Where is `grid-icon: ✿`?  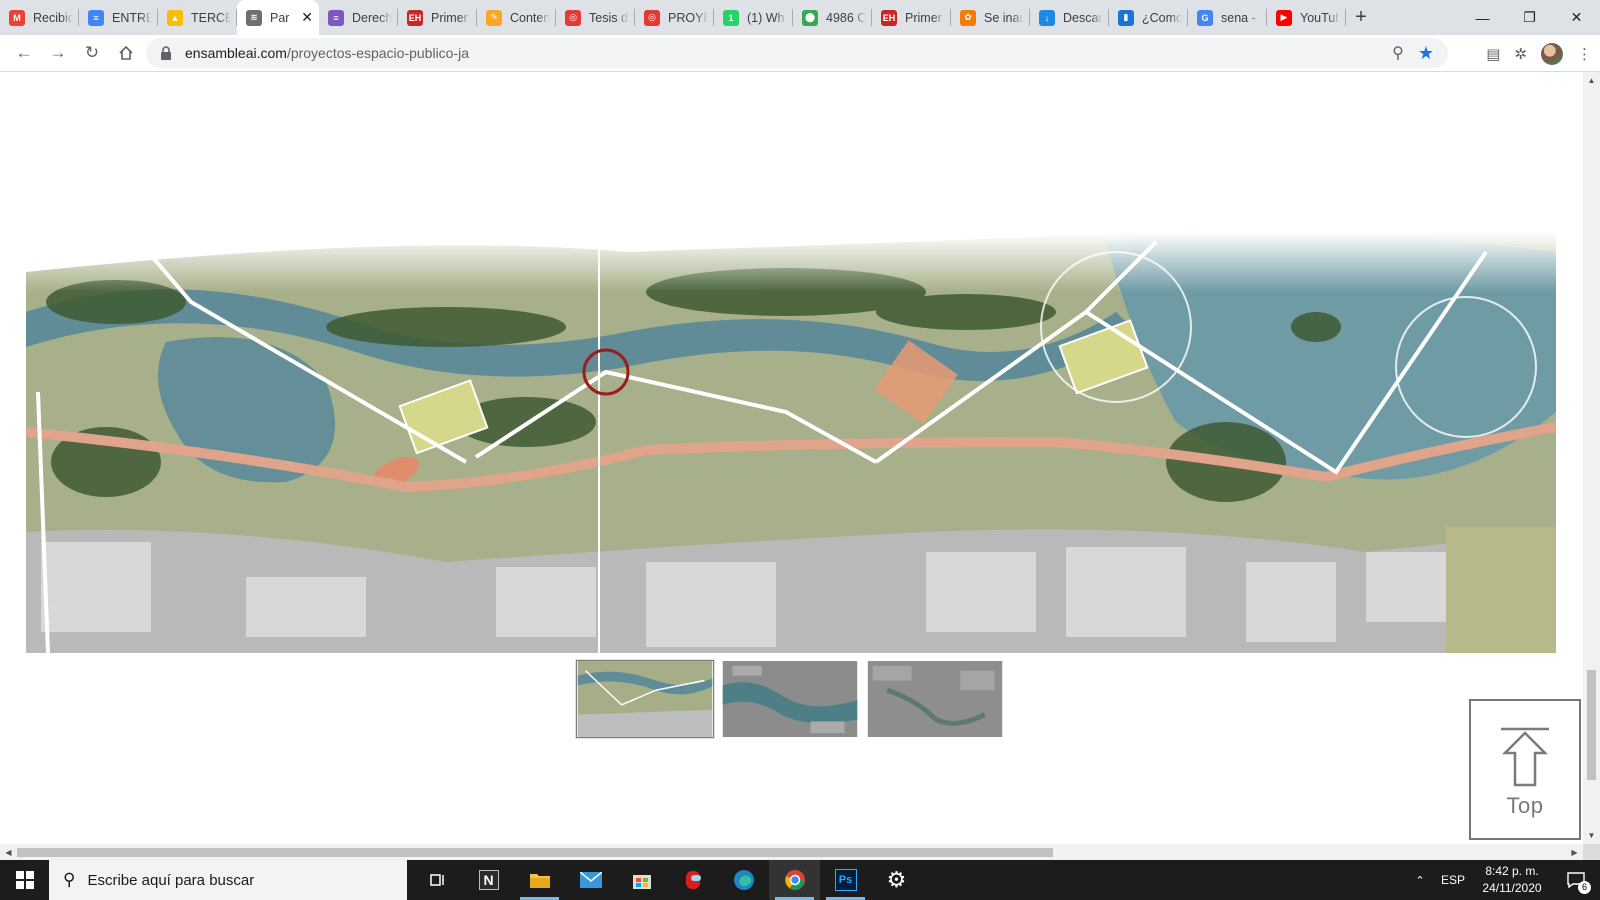 grid-icon: ✿ is located at coordinates (968, 17).